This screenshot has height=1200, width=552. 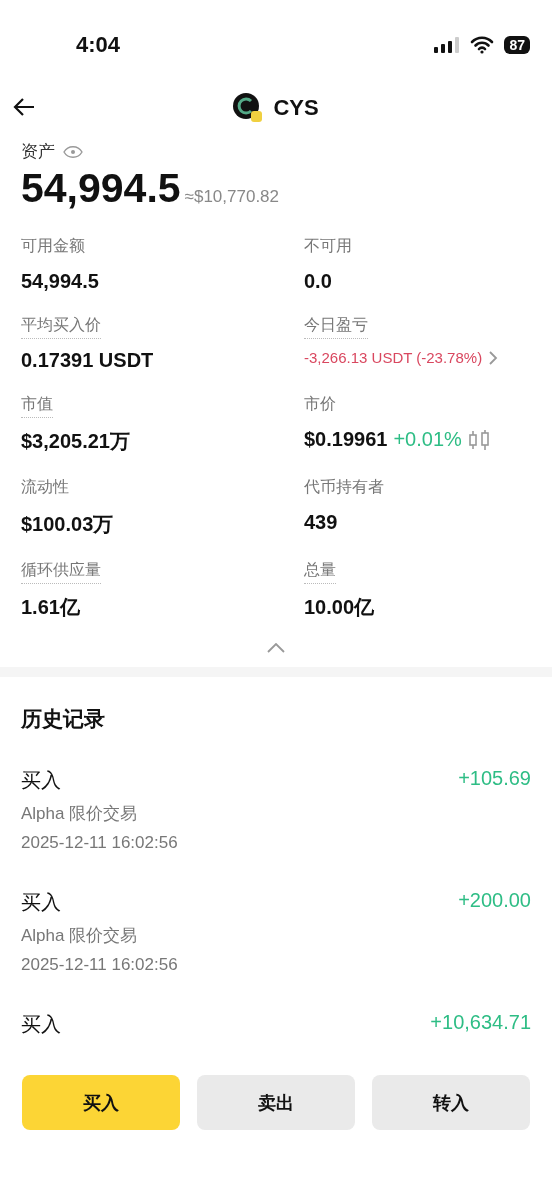 What do you see at coordinates (493, 357) in the screenshot?
I see `chevron-right-icon` at bounding box center [493, 357].